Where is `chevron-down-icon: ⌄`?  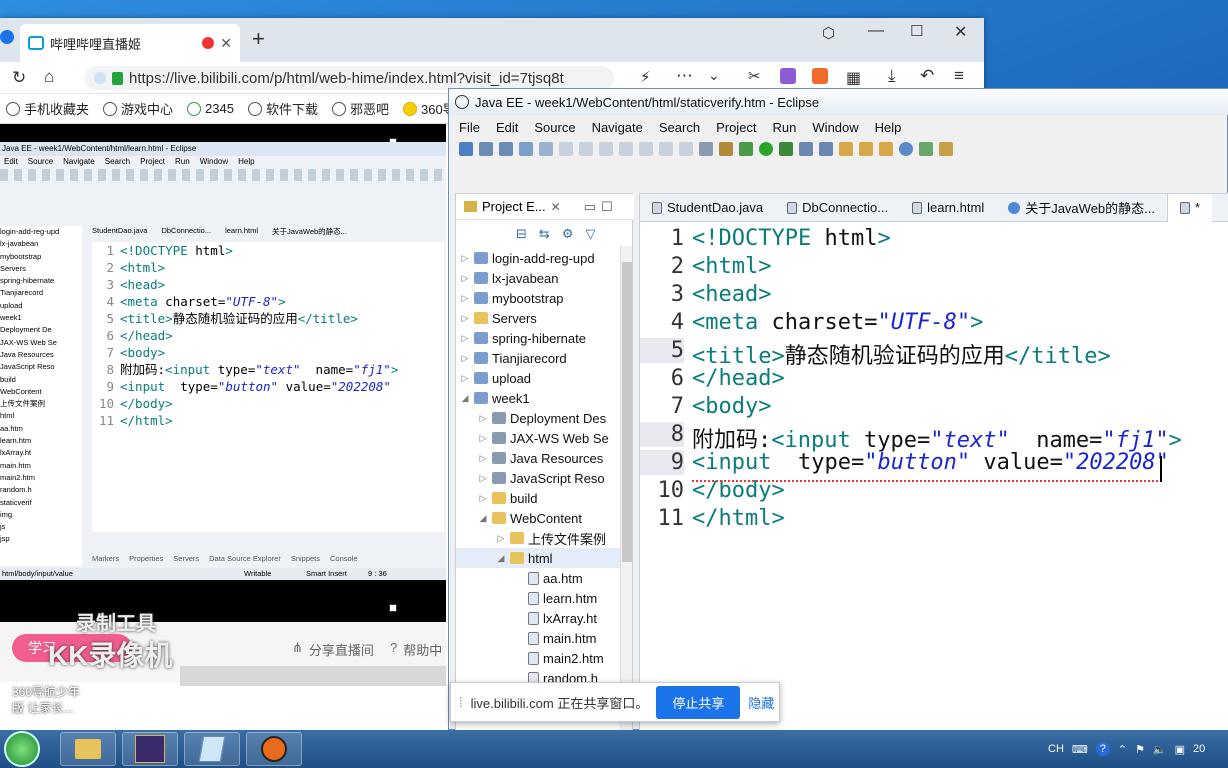 chevron-down-icon: ⌄ is located at coordinates (714, 75).